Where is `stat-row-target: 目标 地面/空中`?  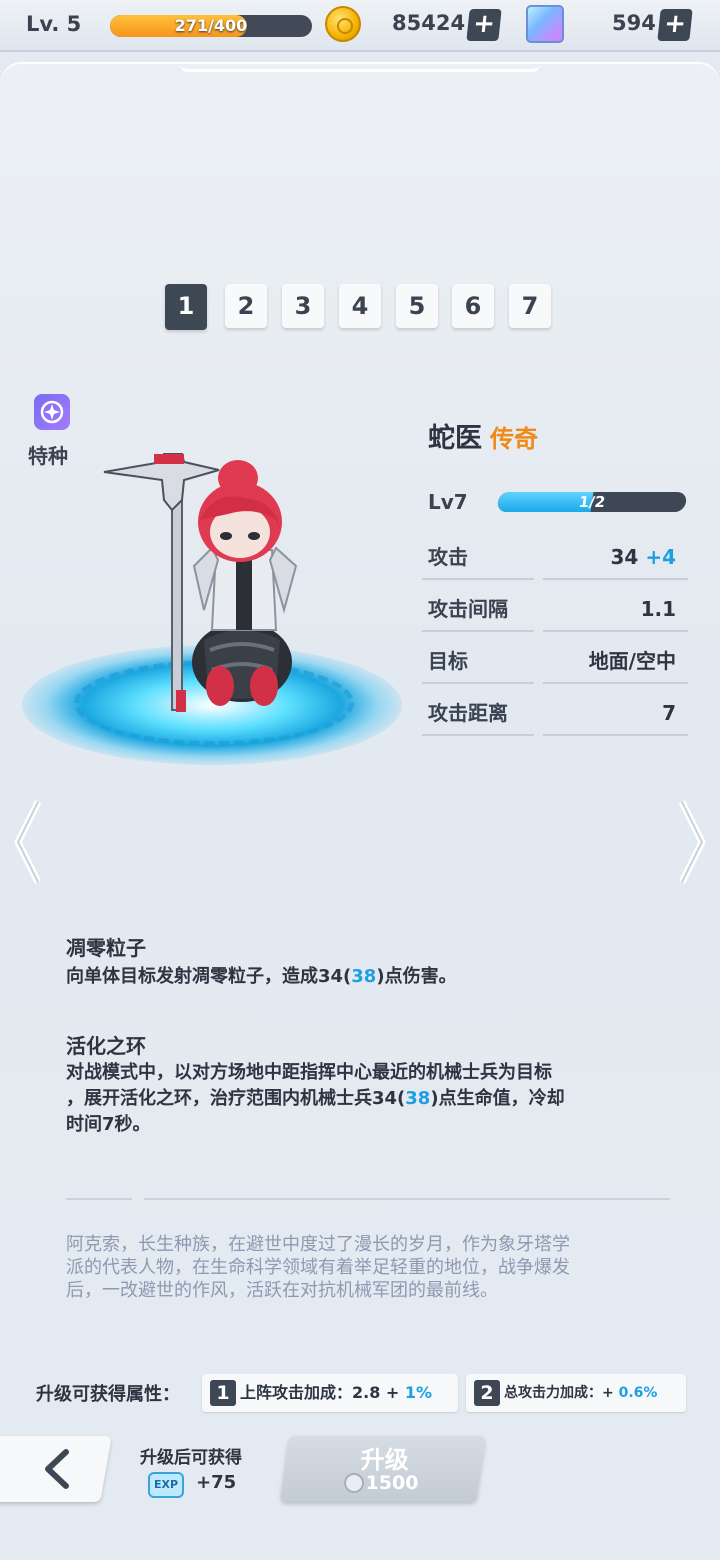
stat-row-target: 目标 地面/空中 is located at coordinates (555, 664).